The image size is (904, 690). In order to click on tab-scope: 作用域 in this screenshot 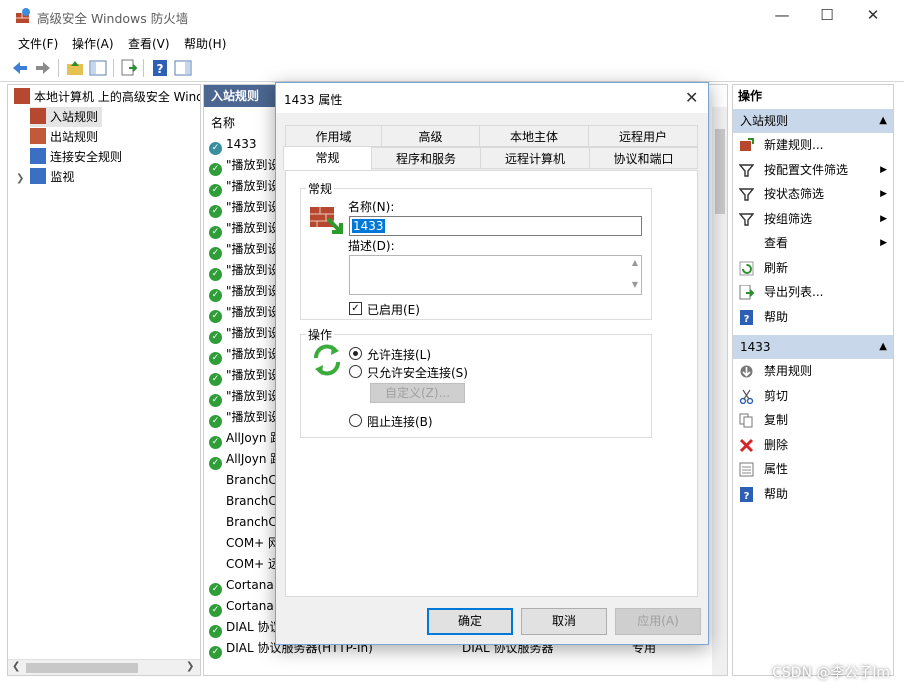, I will do `click(333, 136)`.